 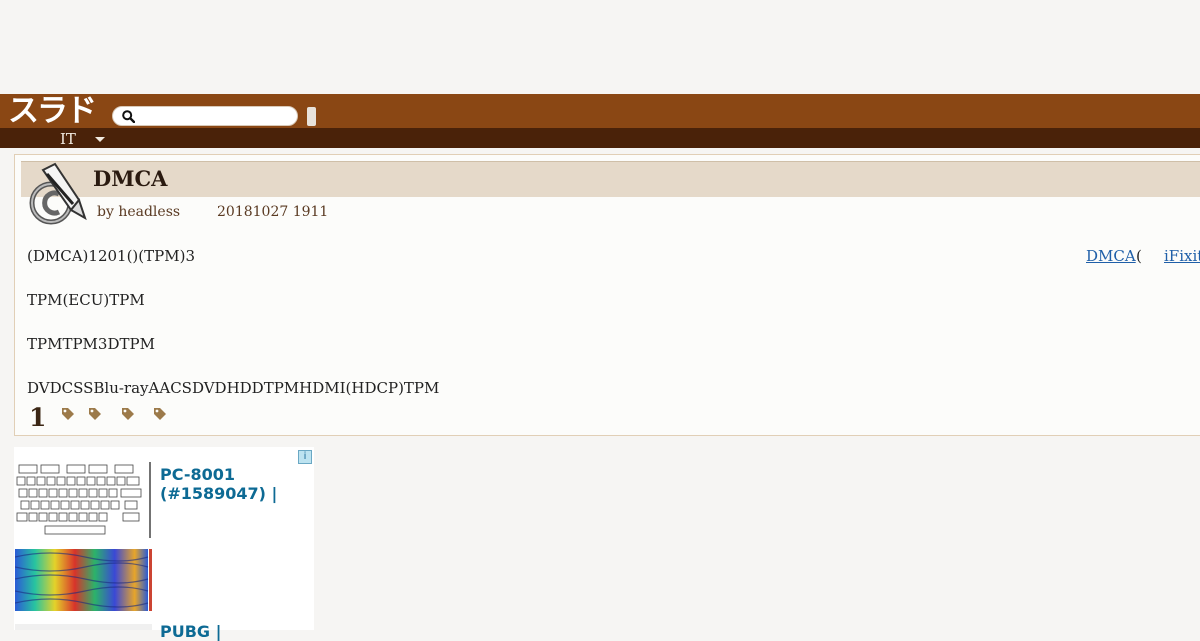 I want to click on ad-headline-link: PC-8001 (#1589047) |, so click(x=230, y=484).